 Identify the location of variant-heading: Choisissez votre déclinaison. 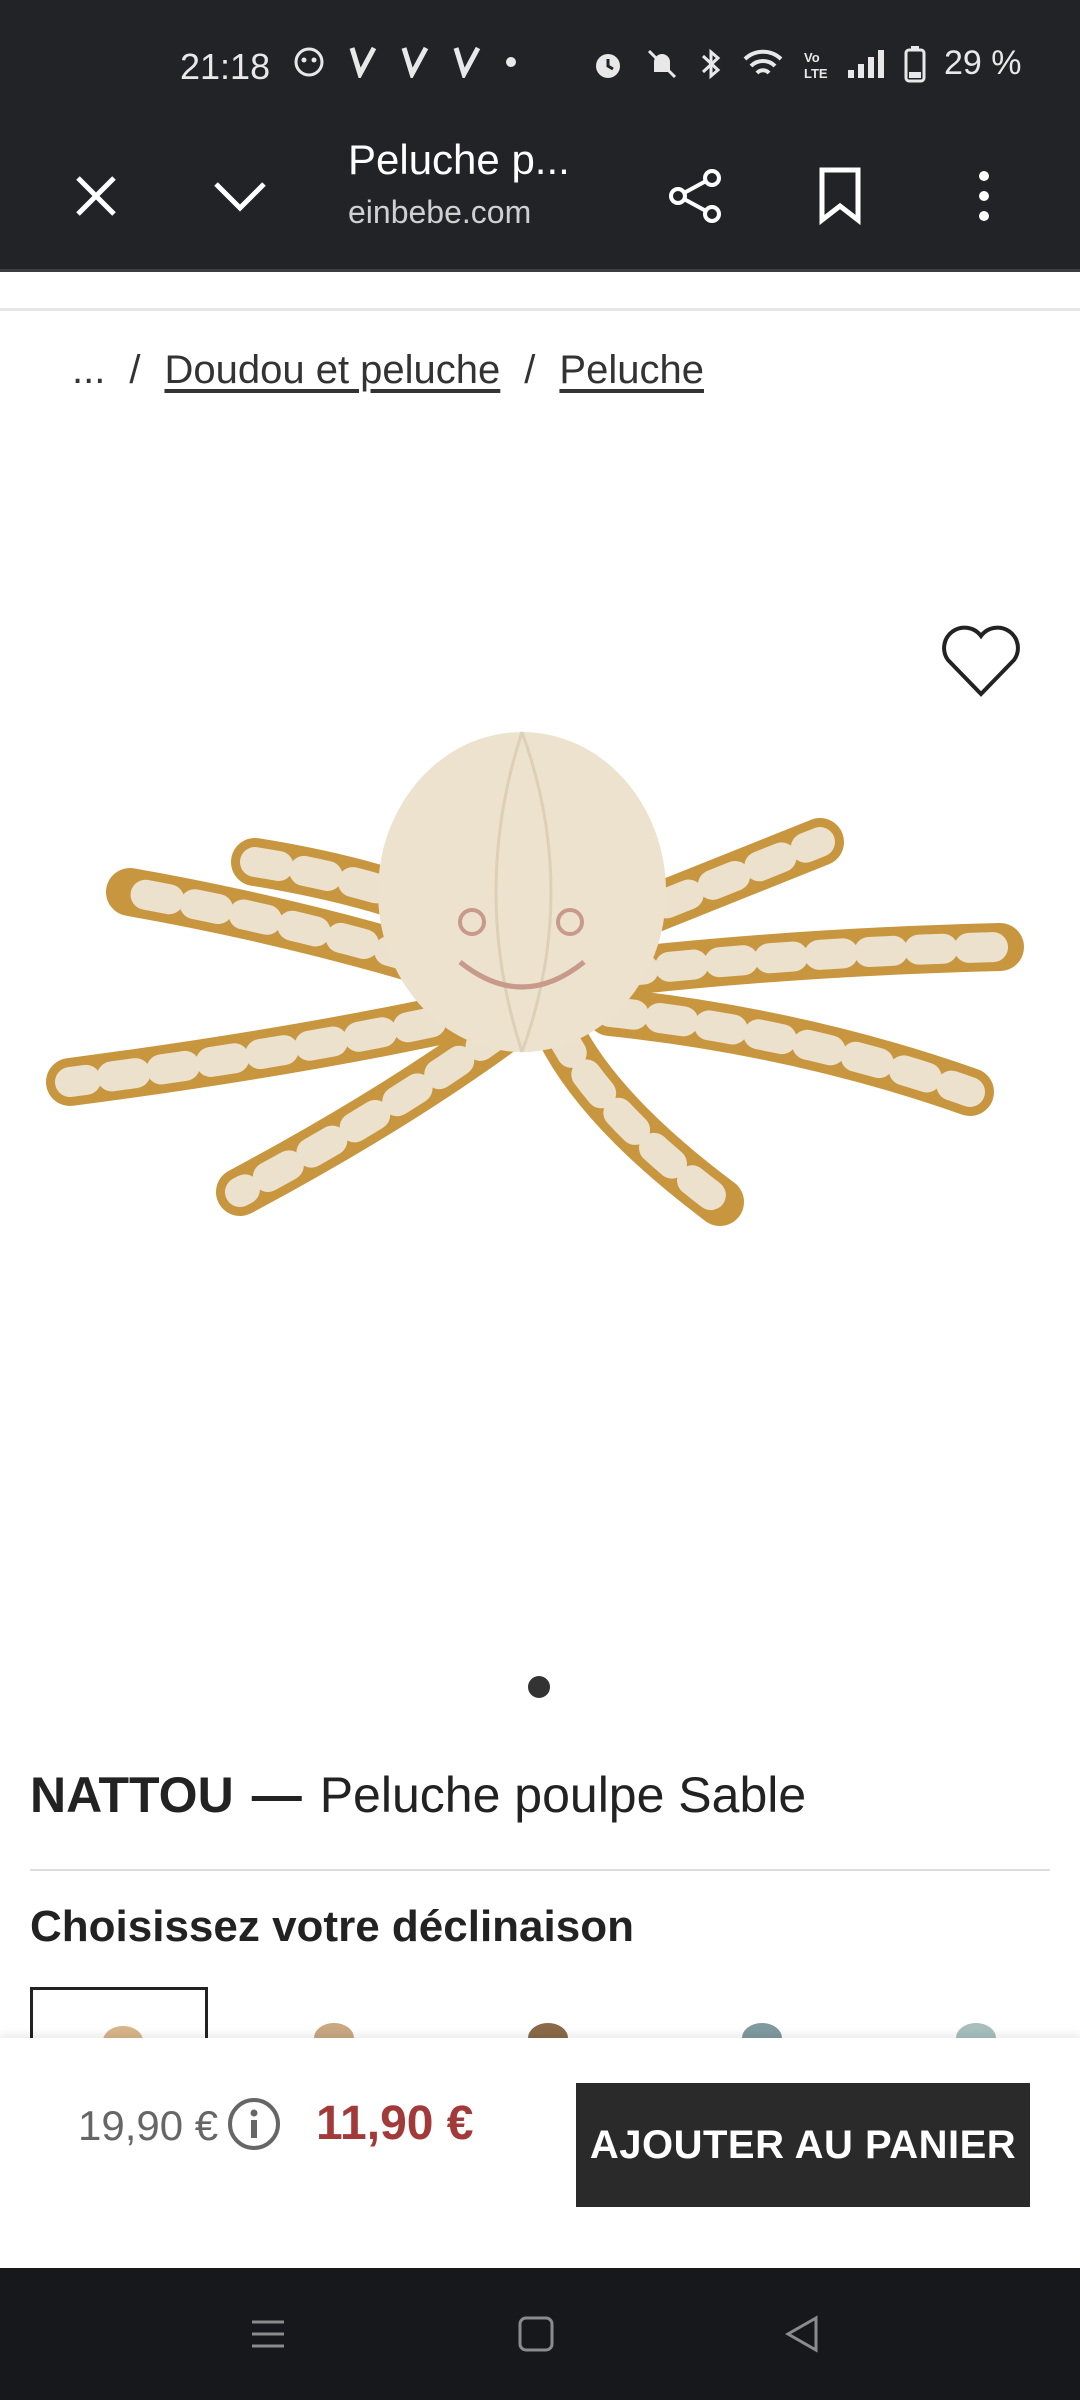
(332, 1926).